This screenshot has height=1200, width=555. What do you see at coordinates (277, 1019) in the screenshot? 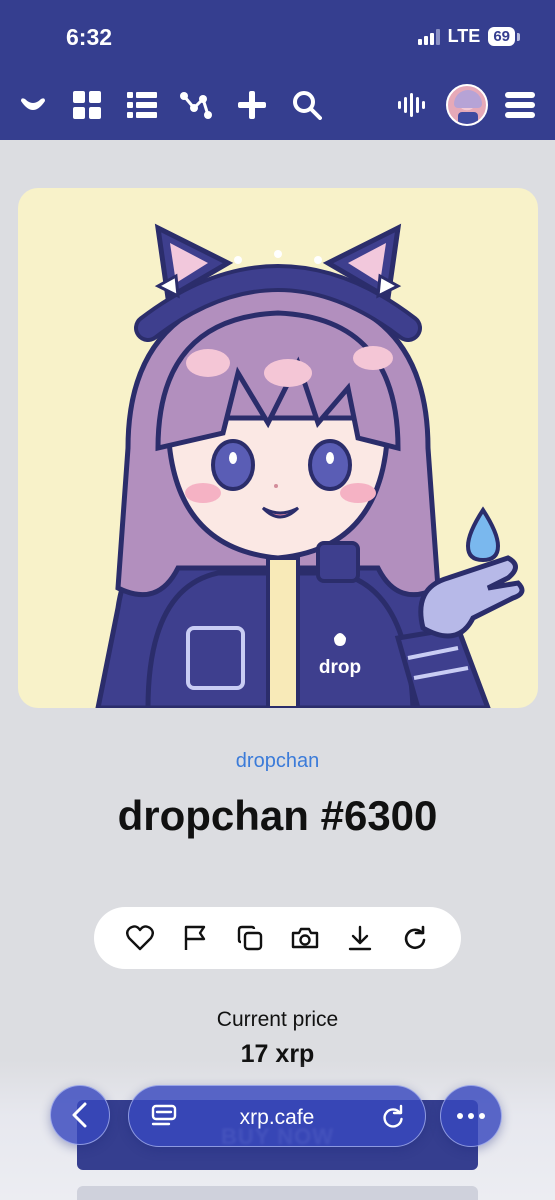
I see `price-label: Current price` at bounding box center [277, 1019].